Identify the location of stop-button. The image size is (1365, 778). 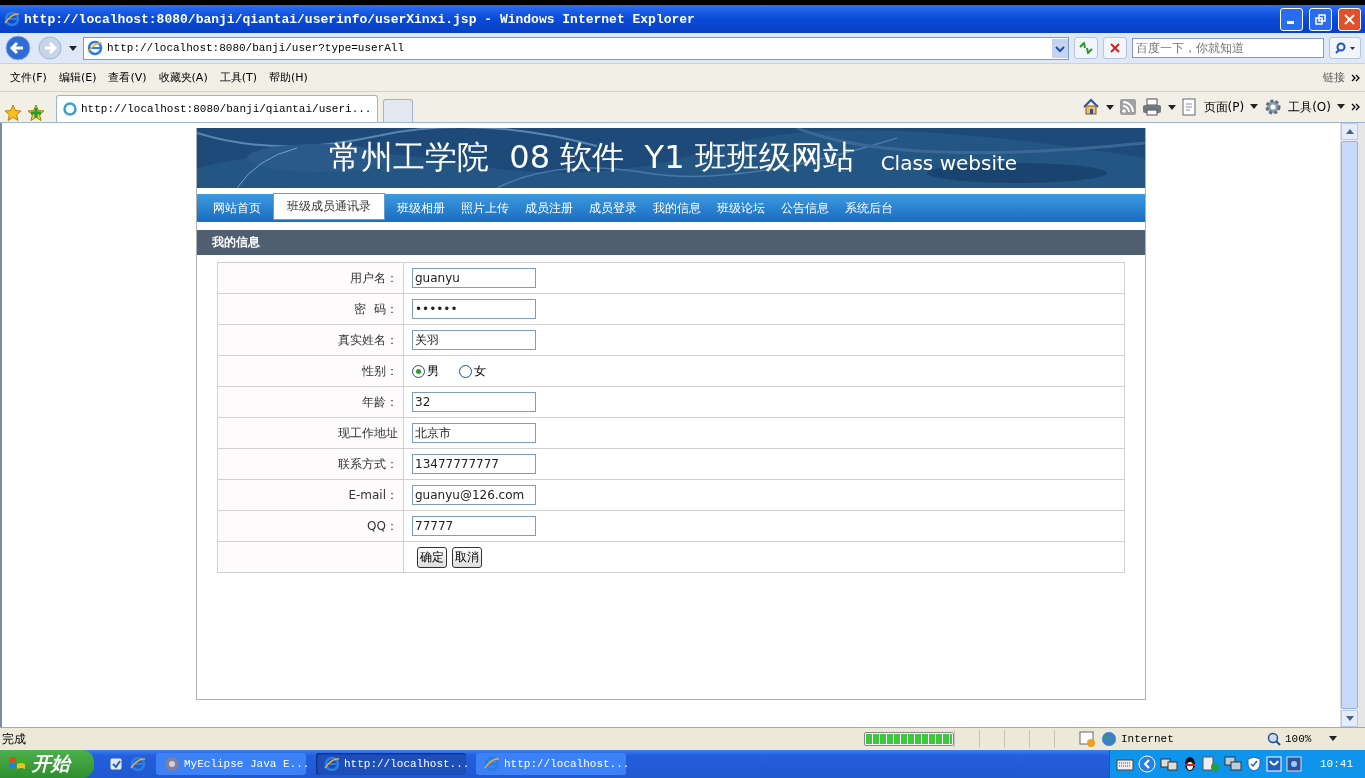
(1115, 48).